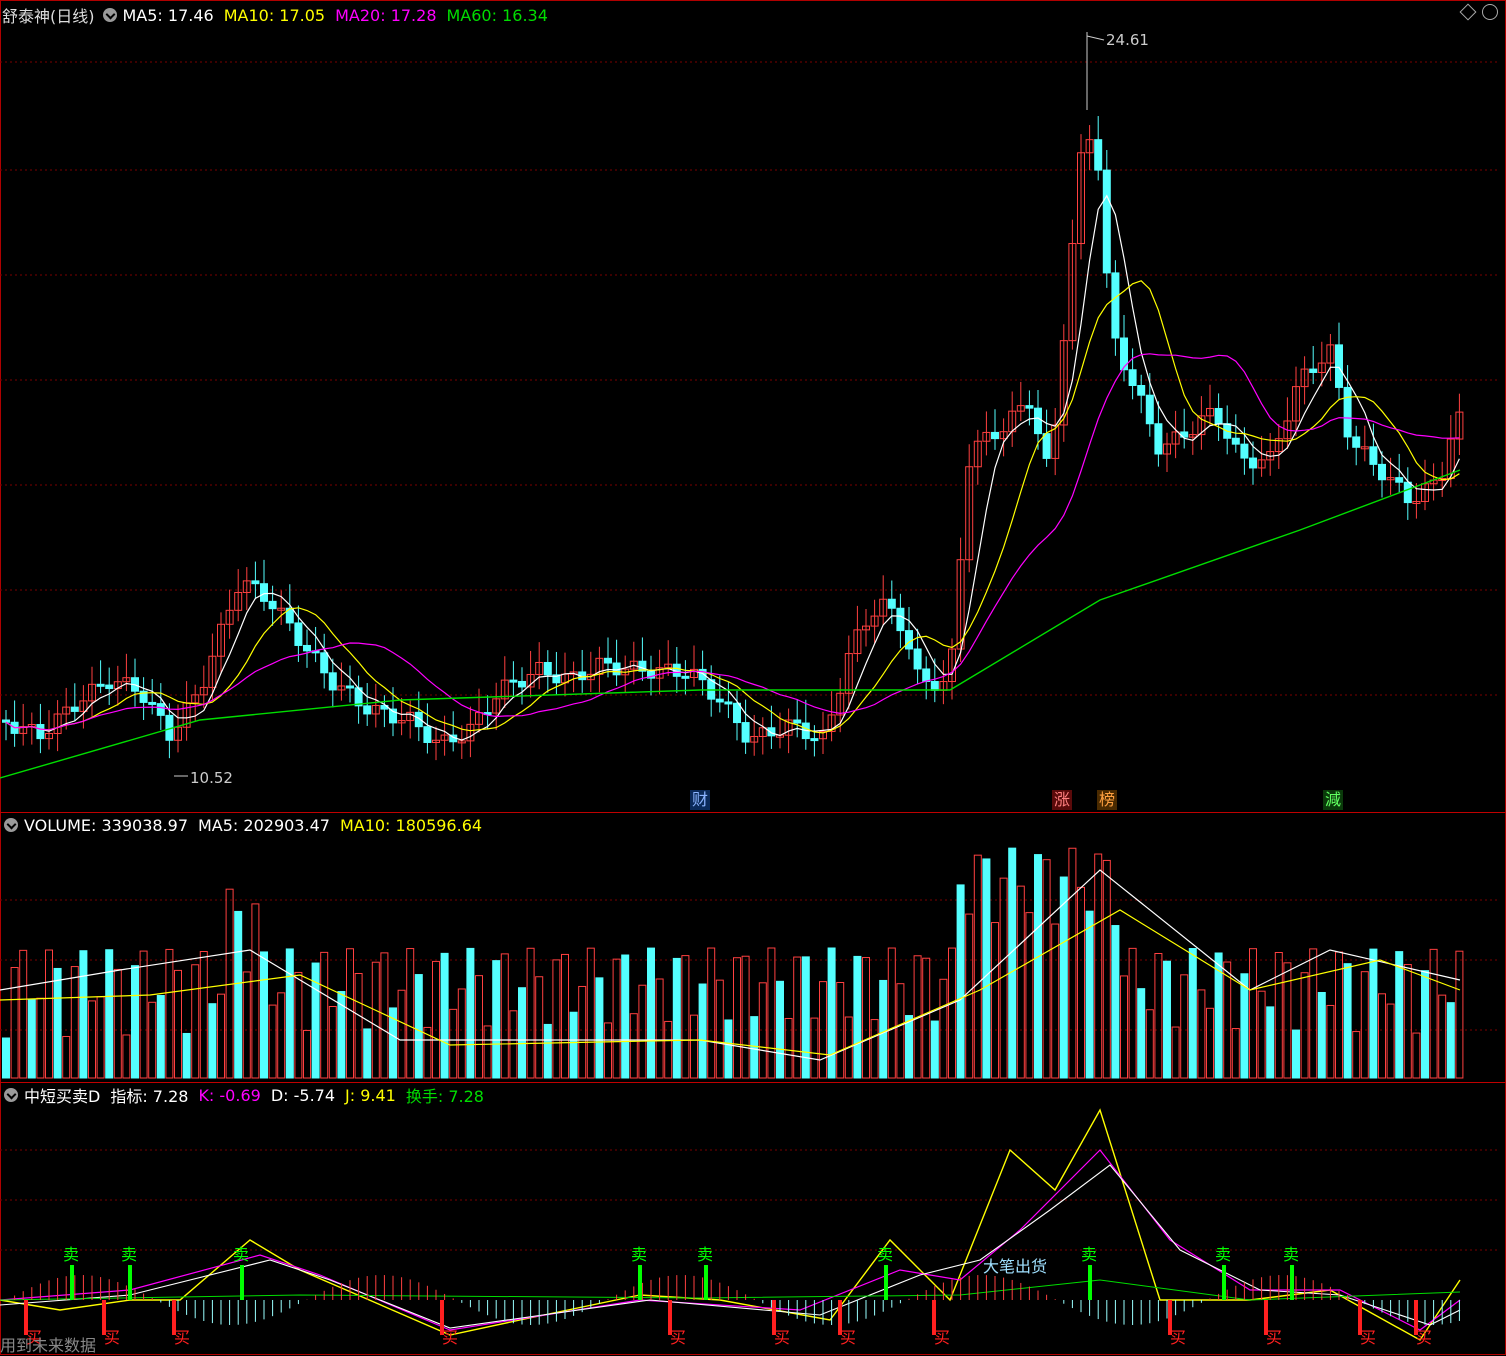 This screenshot has width=1506, height=1356. Describe the element at coordinates (62, 1096) in the screenshot. I see `indicator-title: 中短买卖D` at that location.